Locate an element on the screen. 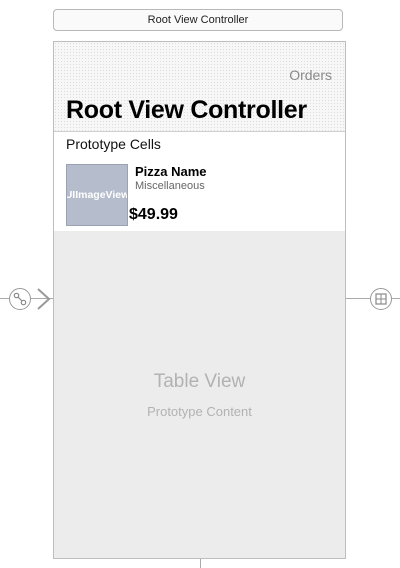 Image resolution: width=400 pixels, height=568 pixels. large-title: Root View Controller is located at coordinates (186, 110).